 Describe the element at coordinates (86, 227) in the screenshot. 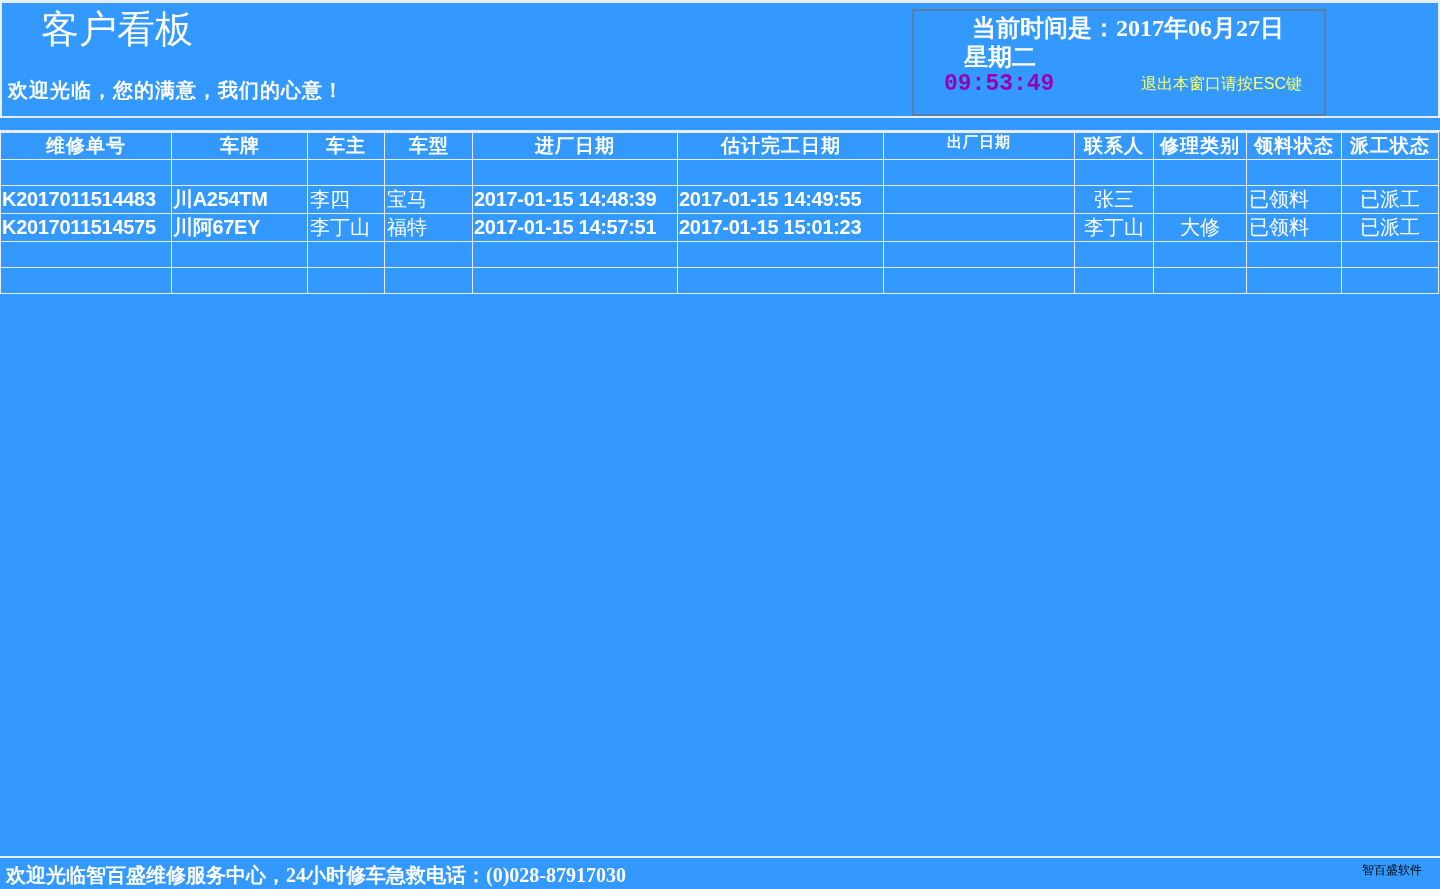

I see `table-cell: K2017011514575` at that location.